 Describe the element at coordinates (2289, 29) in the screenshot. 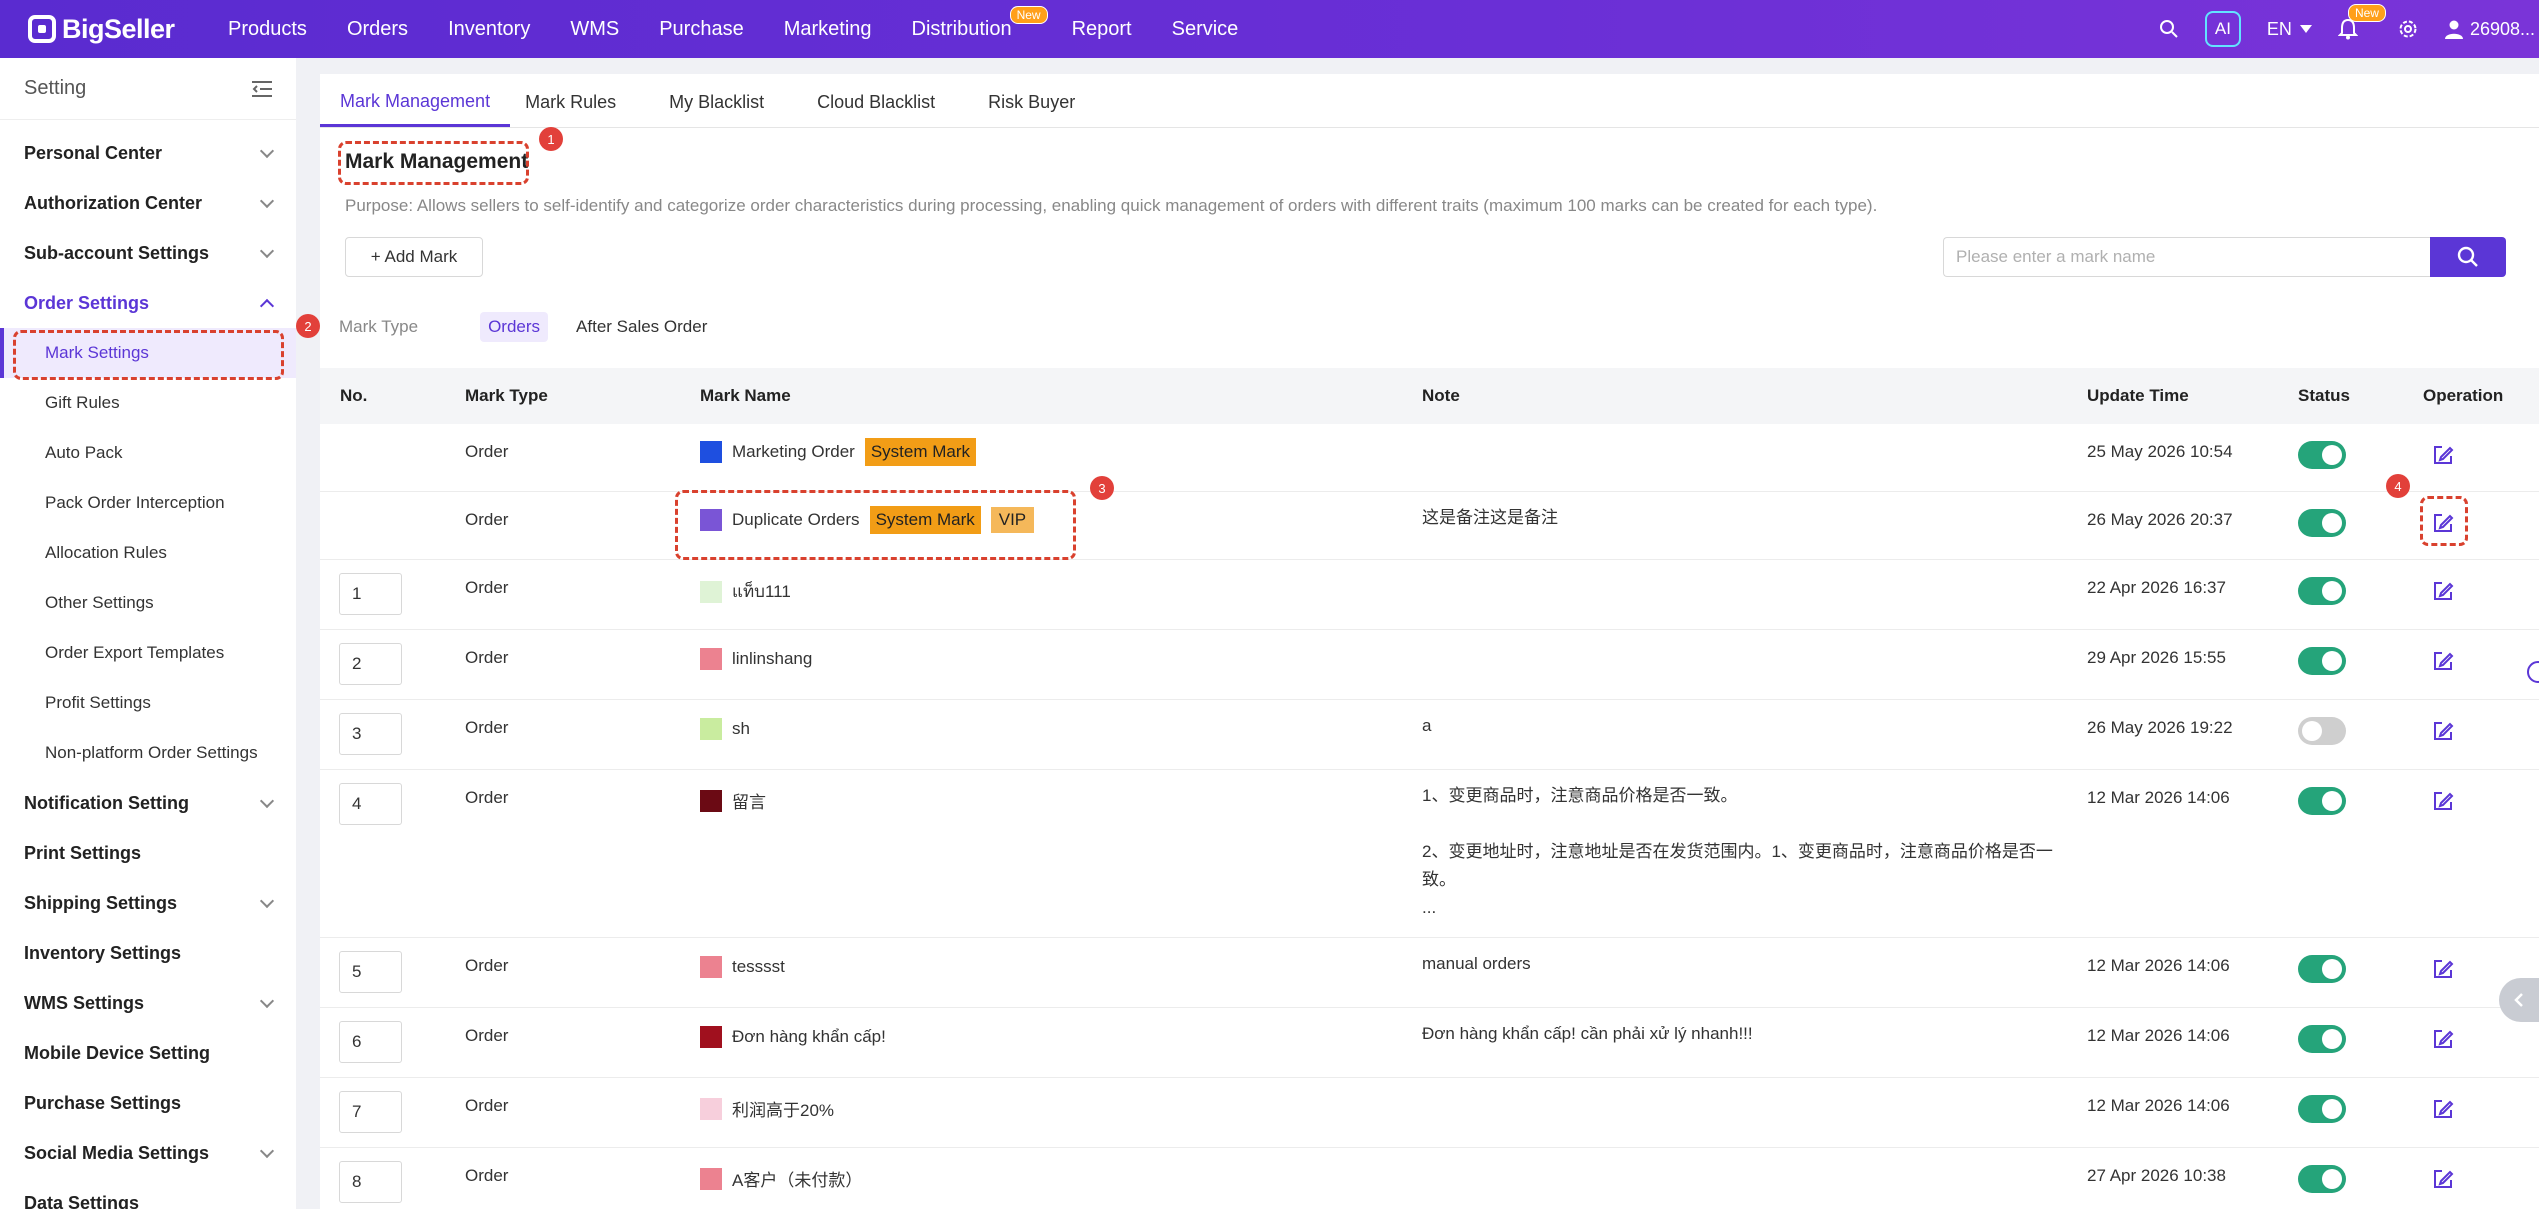

I see `language-selector: EN` at that location.